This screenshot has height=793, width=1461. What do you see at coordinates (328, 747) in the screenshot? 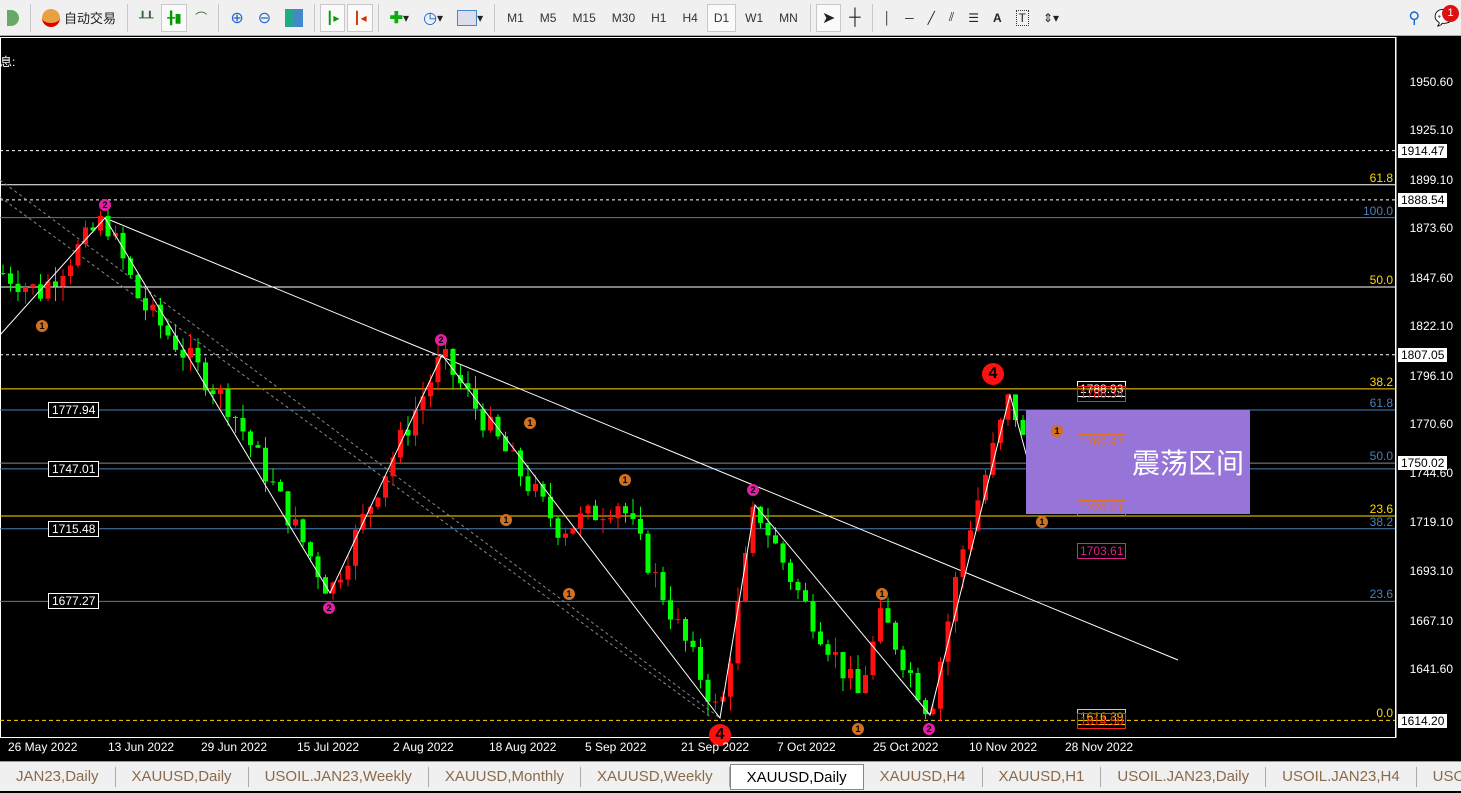
I see `date-tick-label: 15 Jul 2022` at bounding box center [328, 747].